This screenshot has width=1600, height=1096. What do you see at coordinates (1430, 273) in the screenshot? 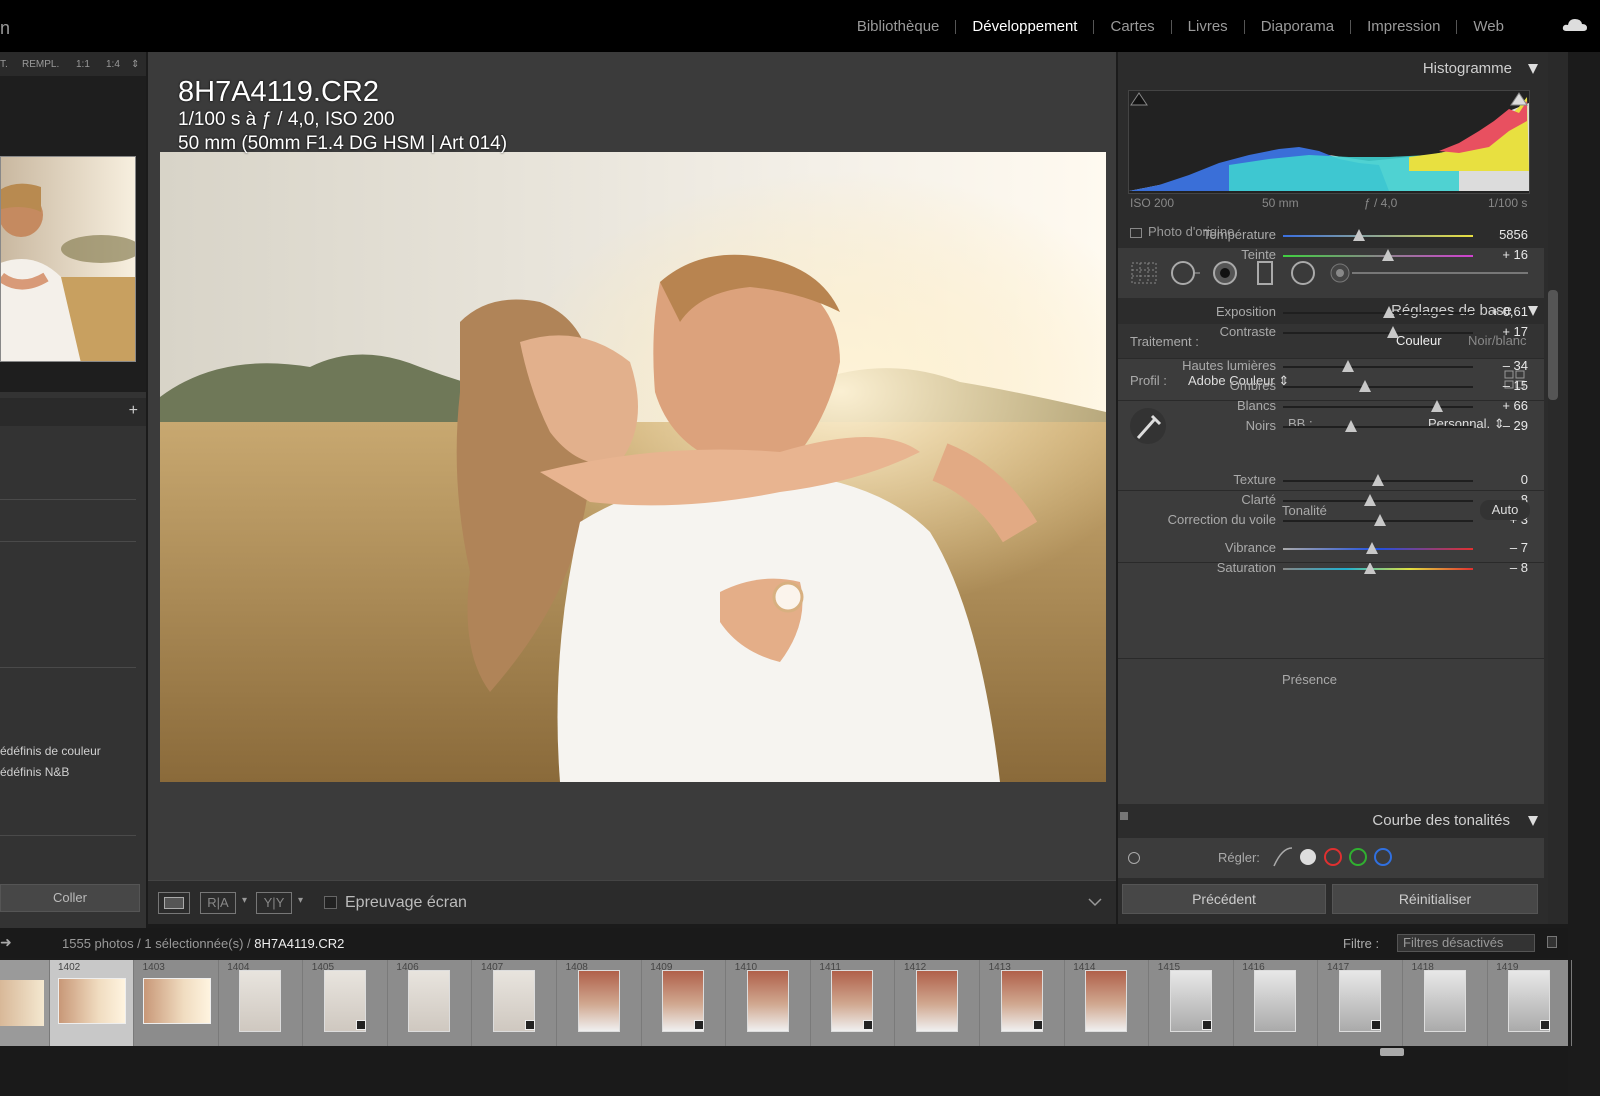
I see `adjustment-brush-slider` at bounding box center [1430, 273].